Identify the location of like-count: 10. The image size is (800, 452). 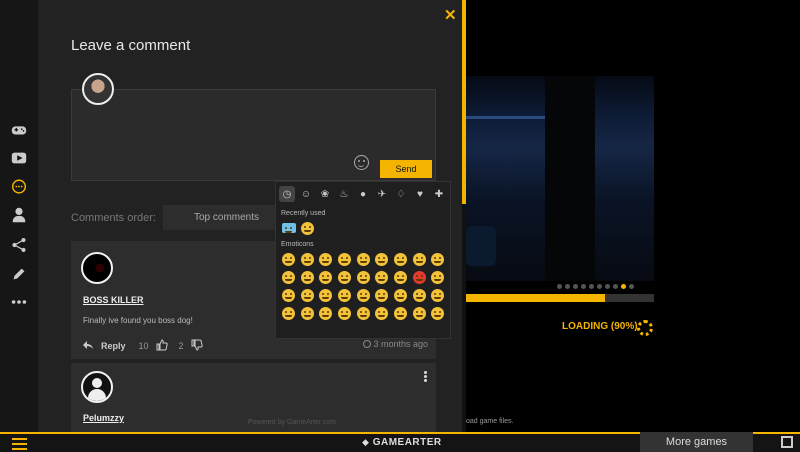
(143, 346).